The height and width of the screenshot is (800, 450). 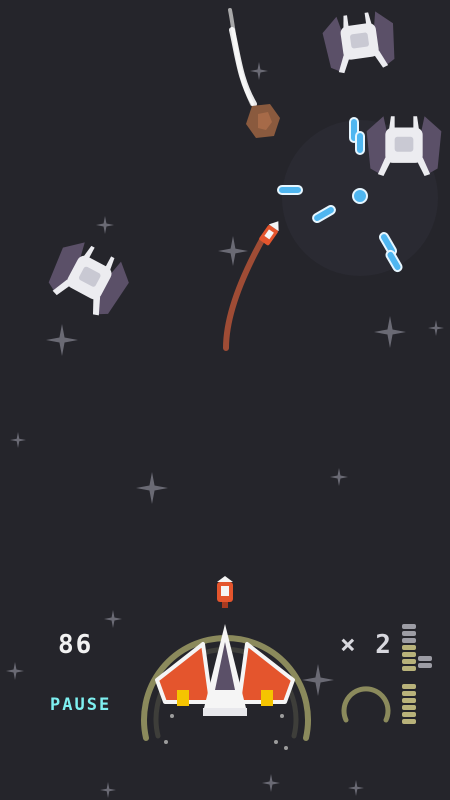 What do you see at coordinates (366, 645) in the screenshot?
I see `multiplier-display: × 2` at bounding box center [366, 645].